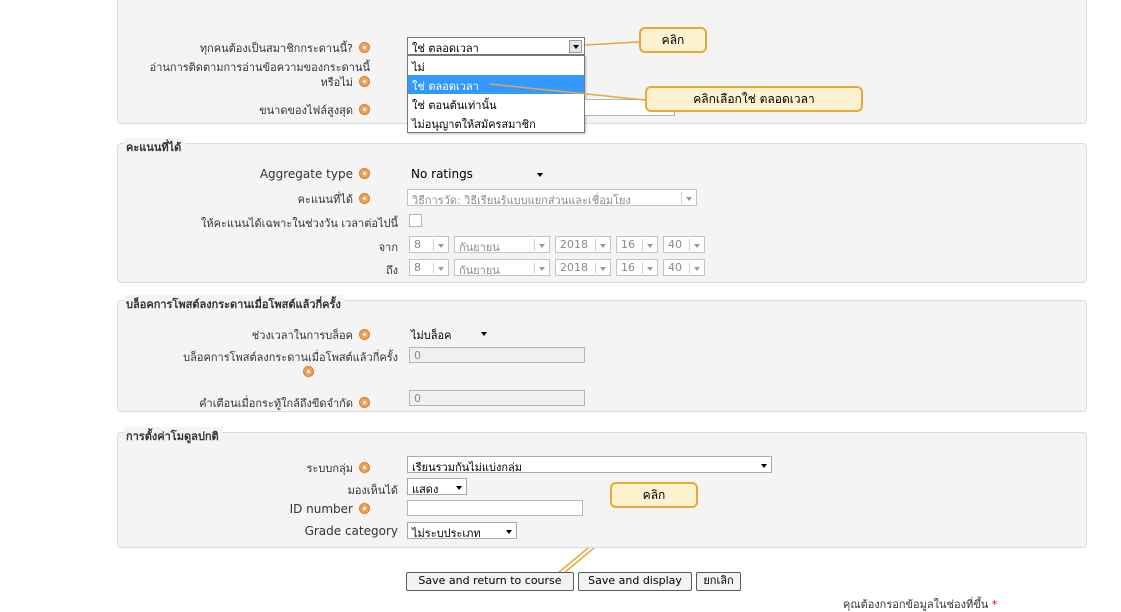 The height and width of the screenshot is (612, 1121). What do you see at coordinates (718, 581) in the screenshot?
I see `cancel-button: ยกเลิก` at bounding box center [718, 581].